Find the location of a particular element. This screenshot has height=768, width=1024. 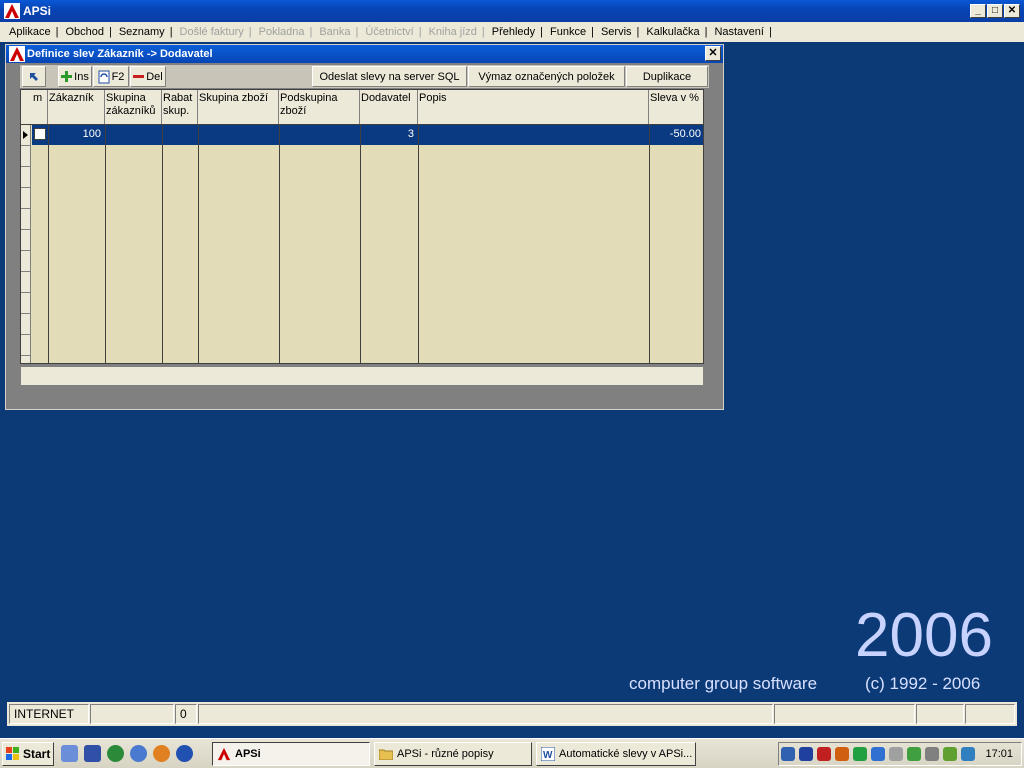

col-header-podskupina-zbozi: Podskupina zboží is located at coordinates (319, 107).